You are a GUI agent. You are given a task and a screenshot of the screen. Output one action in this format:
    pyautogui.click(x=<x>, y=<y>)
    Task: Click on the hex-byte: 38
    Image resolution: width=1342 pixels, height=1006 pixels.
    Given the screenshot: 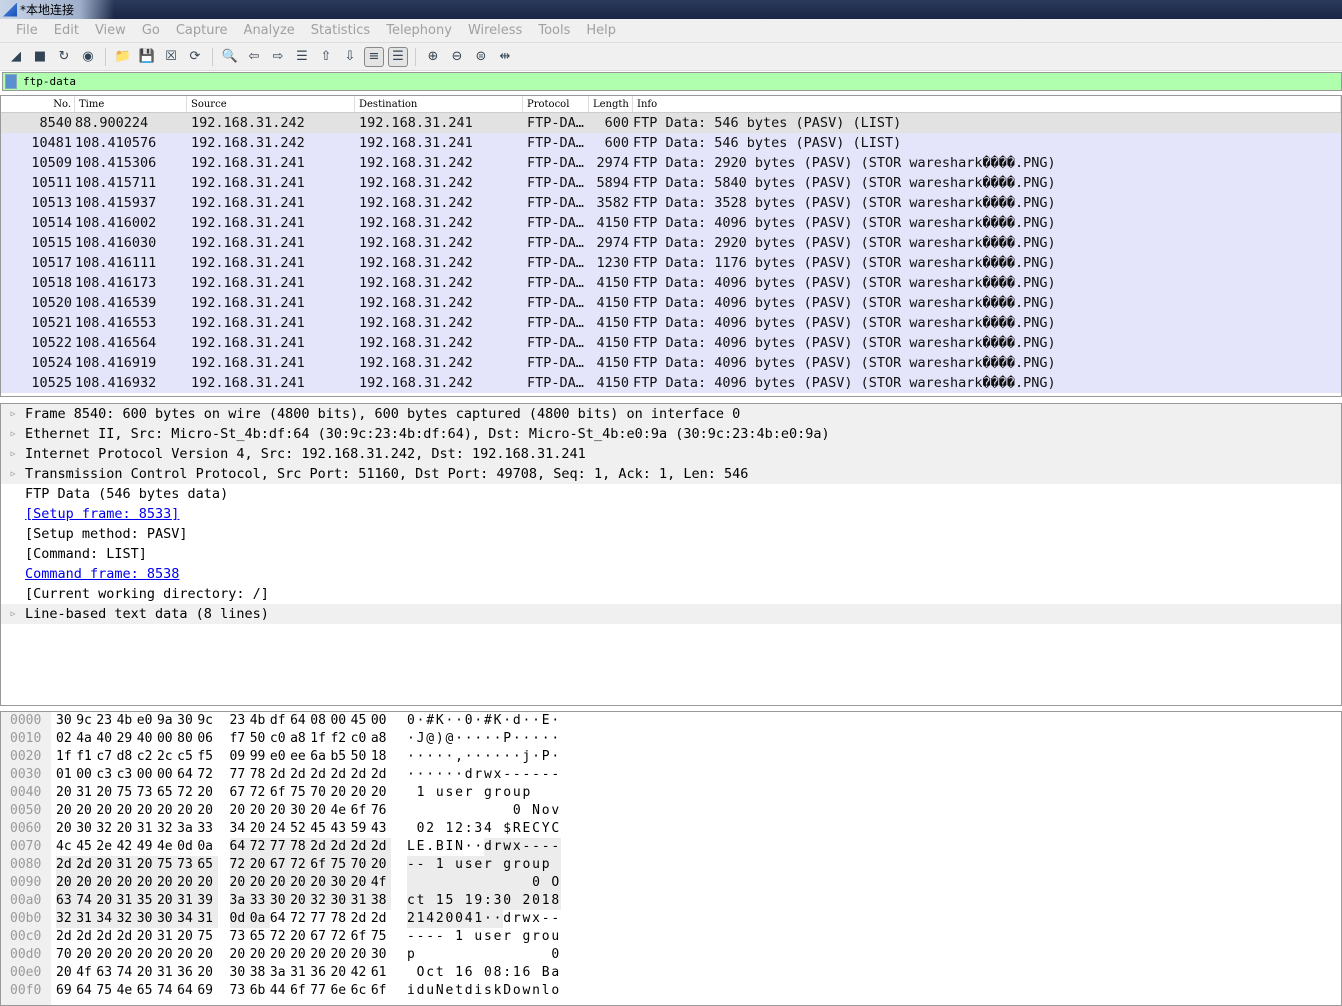 What is the action you would take?
    pyautogui.click(x=260, y=973)
    